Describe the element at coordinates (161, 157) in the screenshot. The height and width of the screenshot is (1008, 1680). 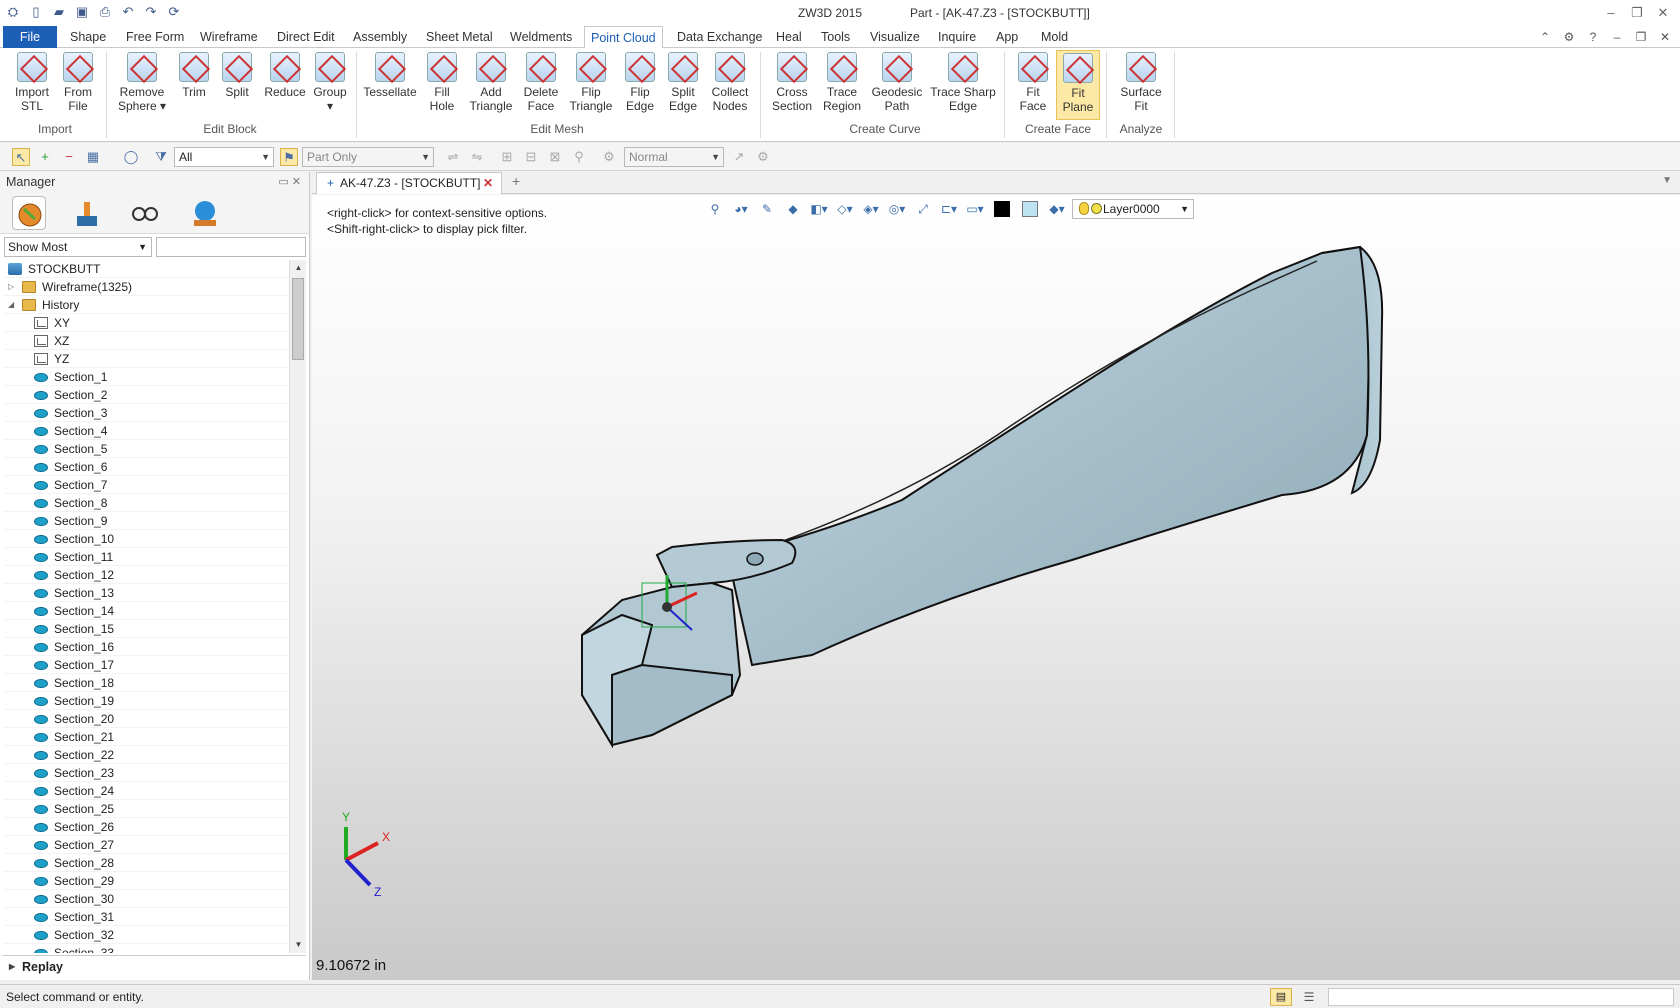
I see `filter-icon: ⧩` at that location.